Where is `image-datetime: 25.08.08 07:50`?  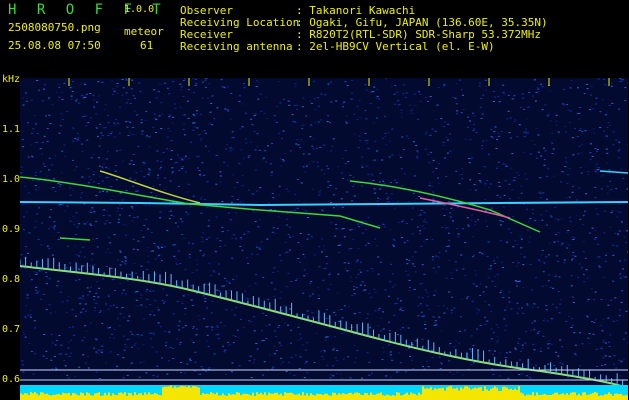
image-datetime: 25.08.08 07:50 is located at coordinates (54, 45).